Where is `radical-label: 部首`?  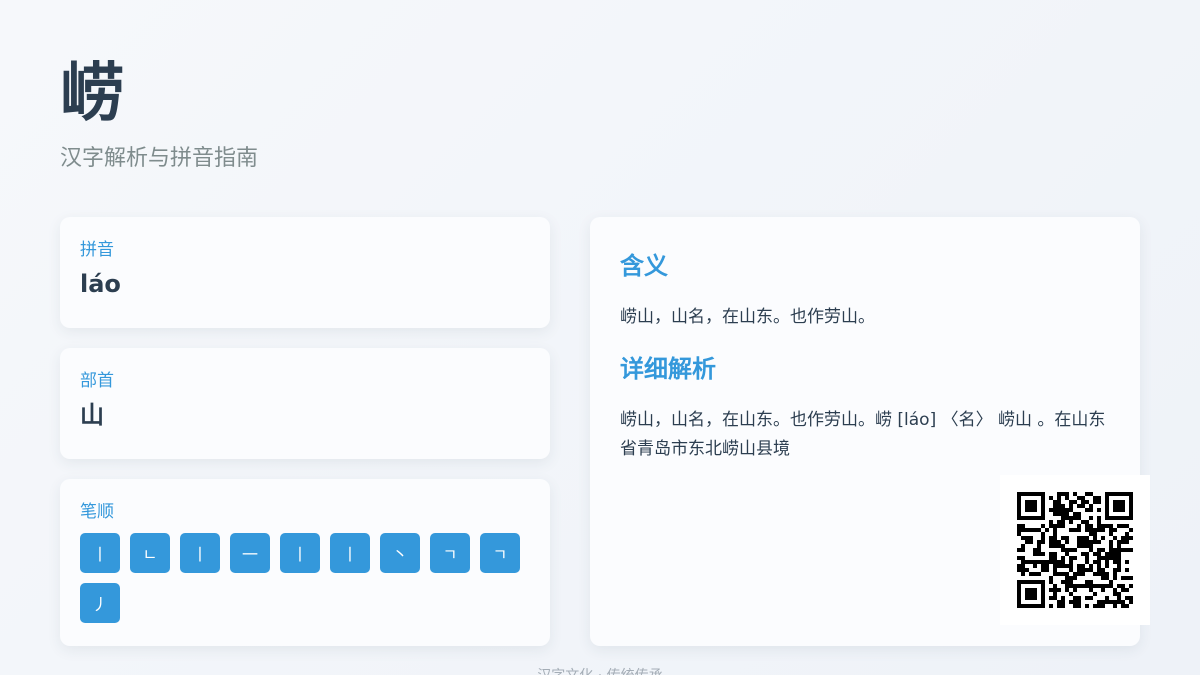
radical-label: 部首 is located at coordinates (97, 381).